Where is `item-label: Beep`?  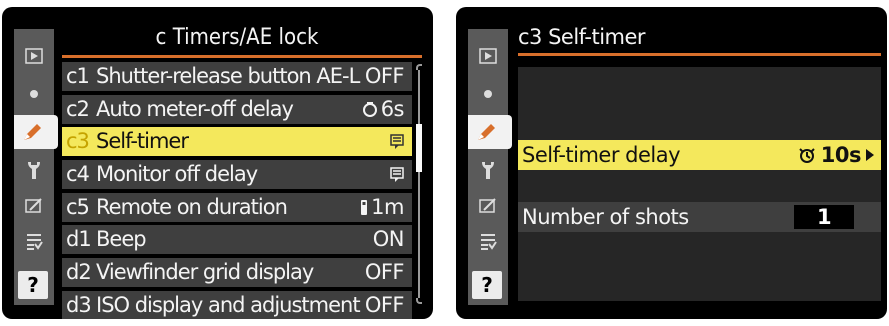 item-label: Beep is located at coordinates (121, 239).